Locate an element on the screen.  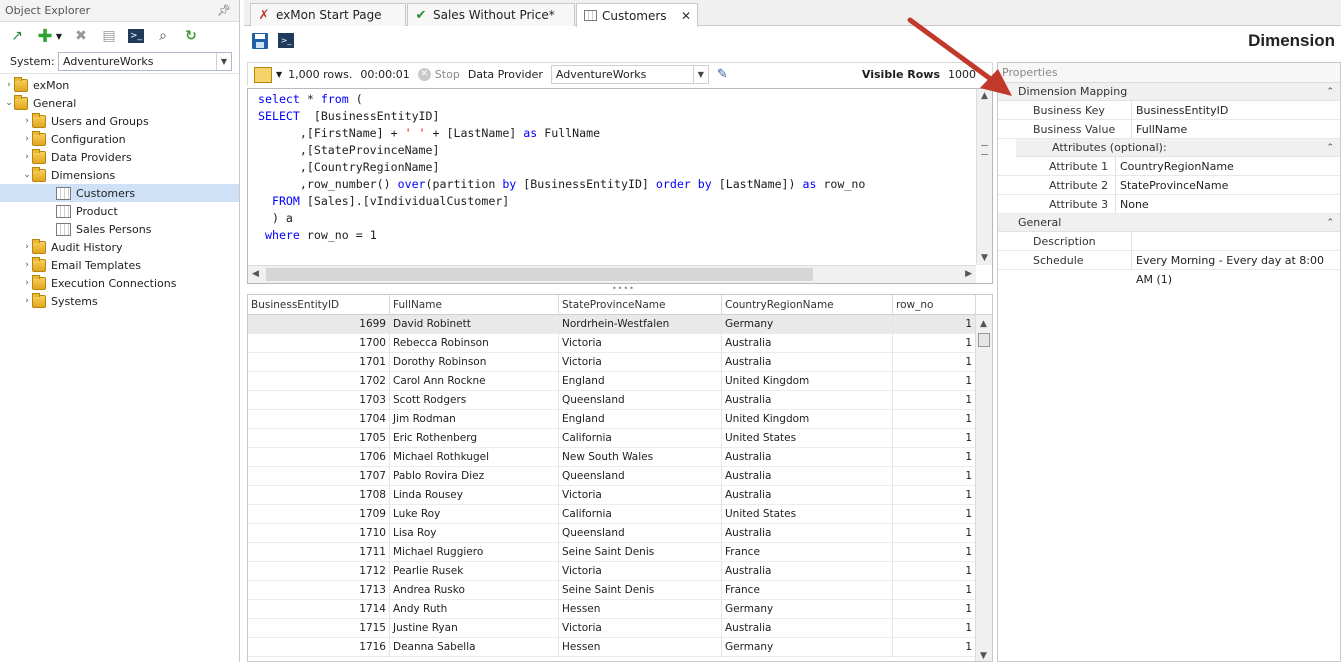
table-cell: Nordrhein-Westfalen is located at coordinates (640, 324).